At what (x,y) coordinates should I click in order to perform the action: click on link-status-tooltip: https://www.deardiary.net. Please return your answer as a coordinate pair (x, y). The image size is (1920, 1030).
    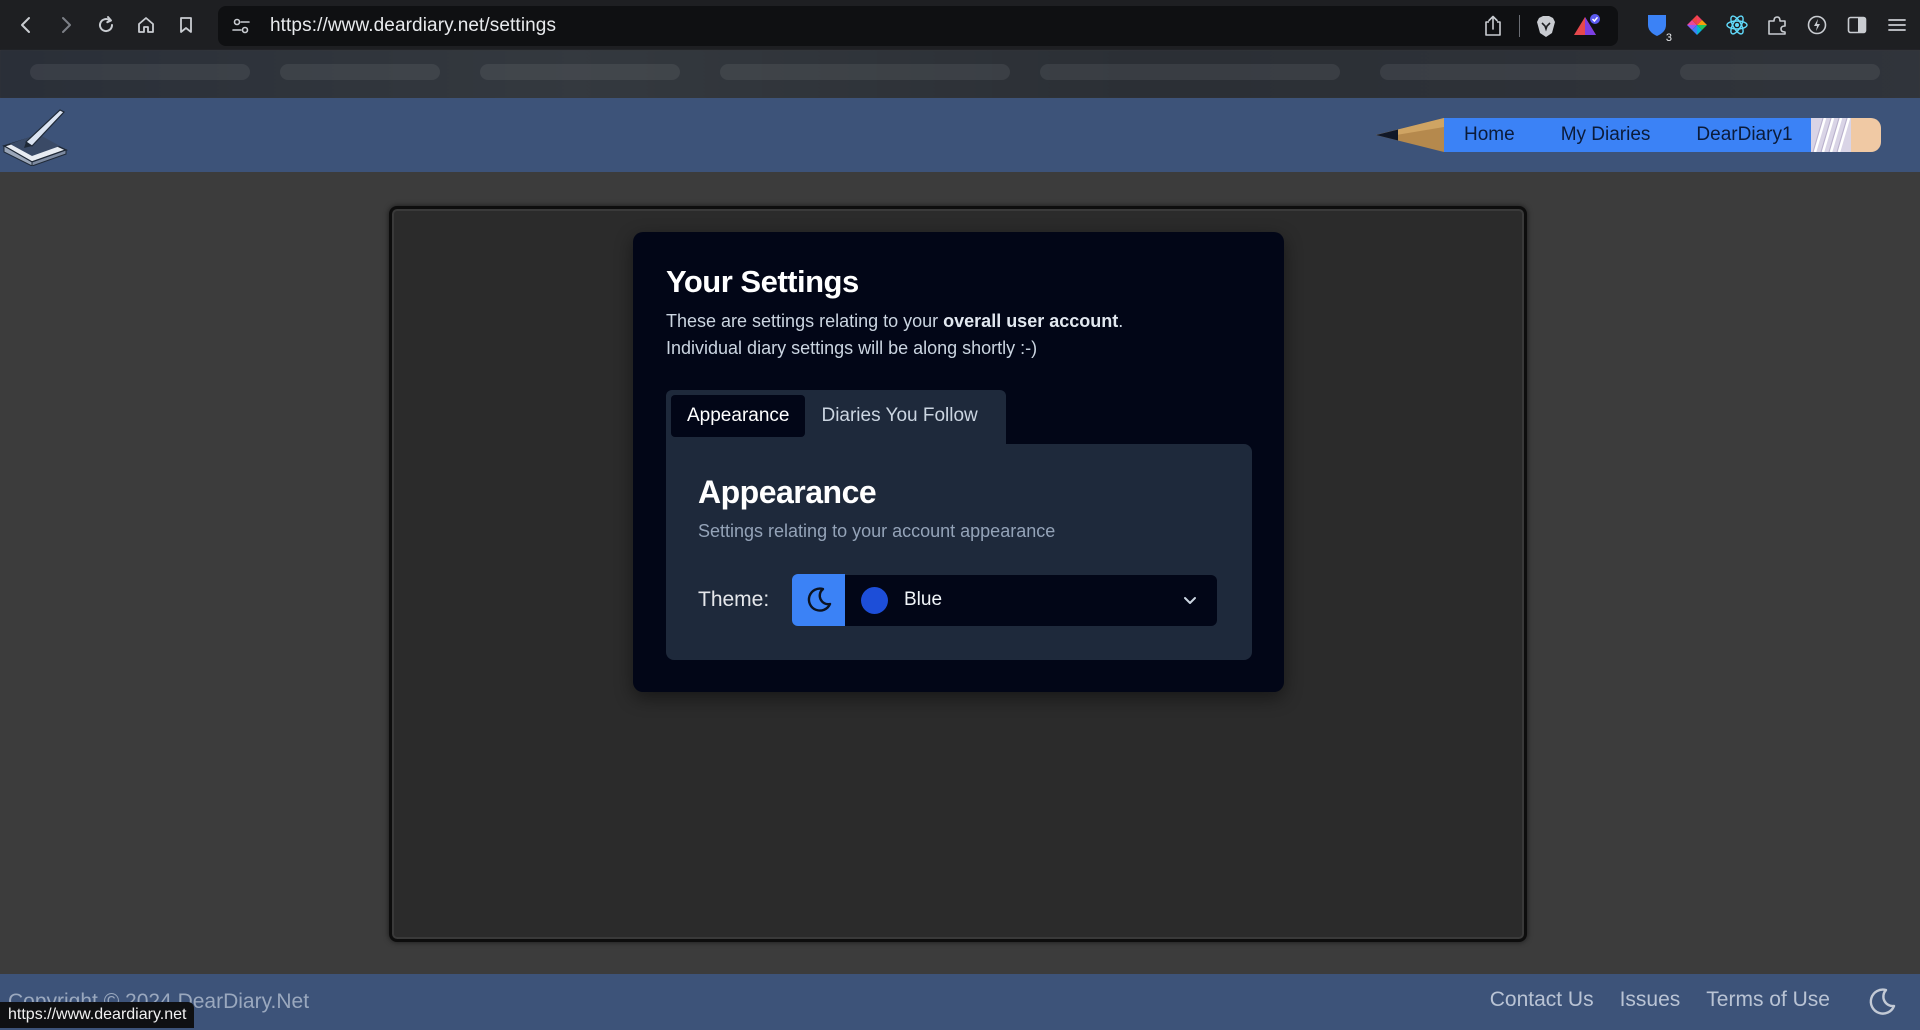
    Looking at the image, I should click on (97, 1015).